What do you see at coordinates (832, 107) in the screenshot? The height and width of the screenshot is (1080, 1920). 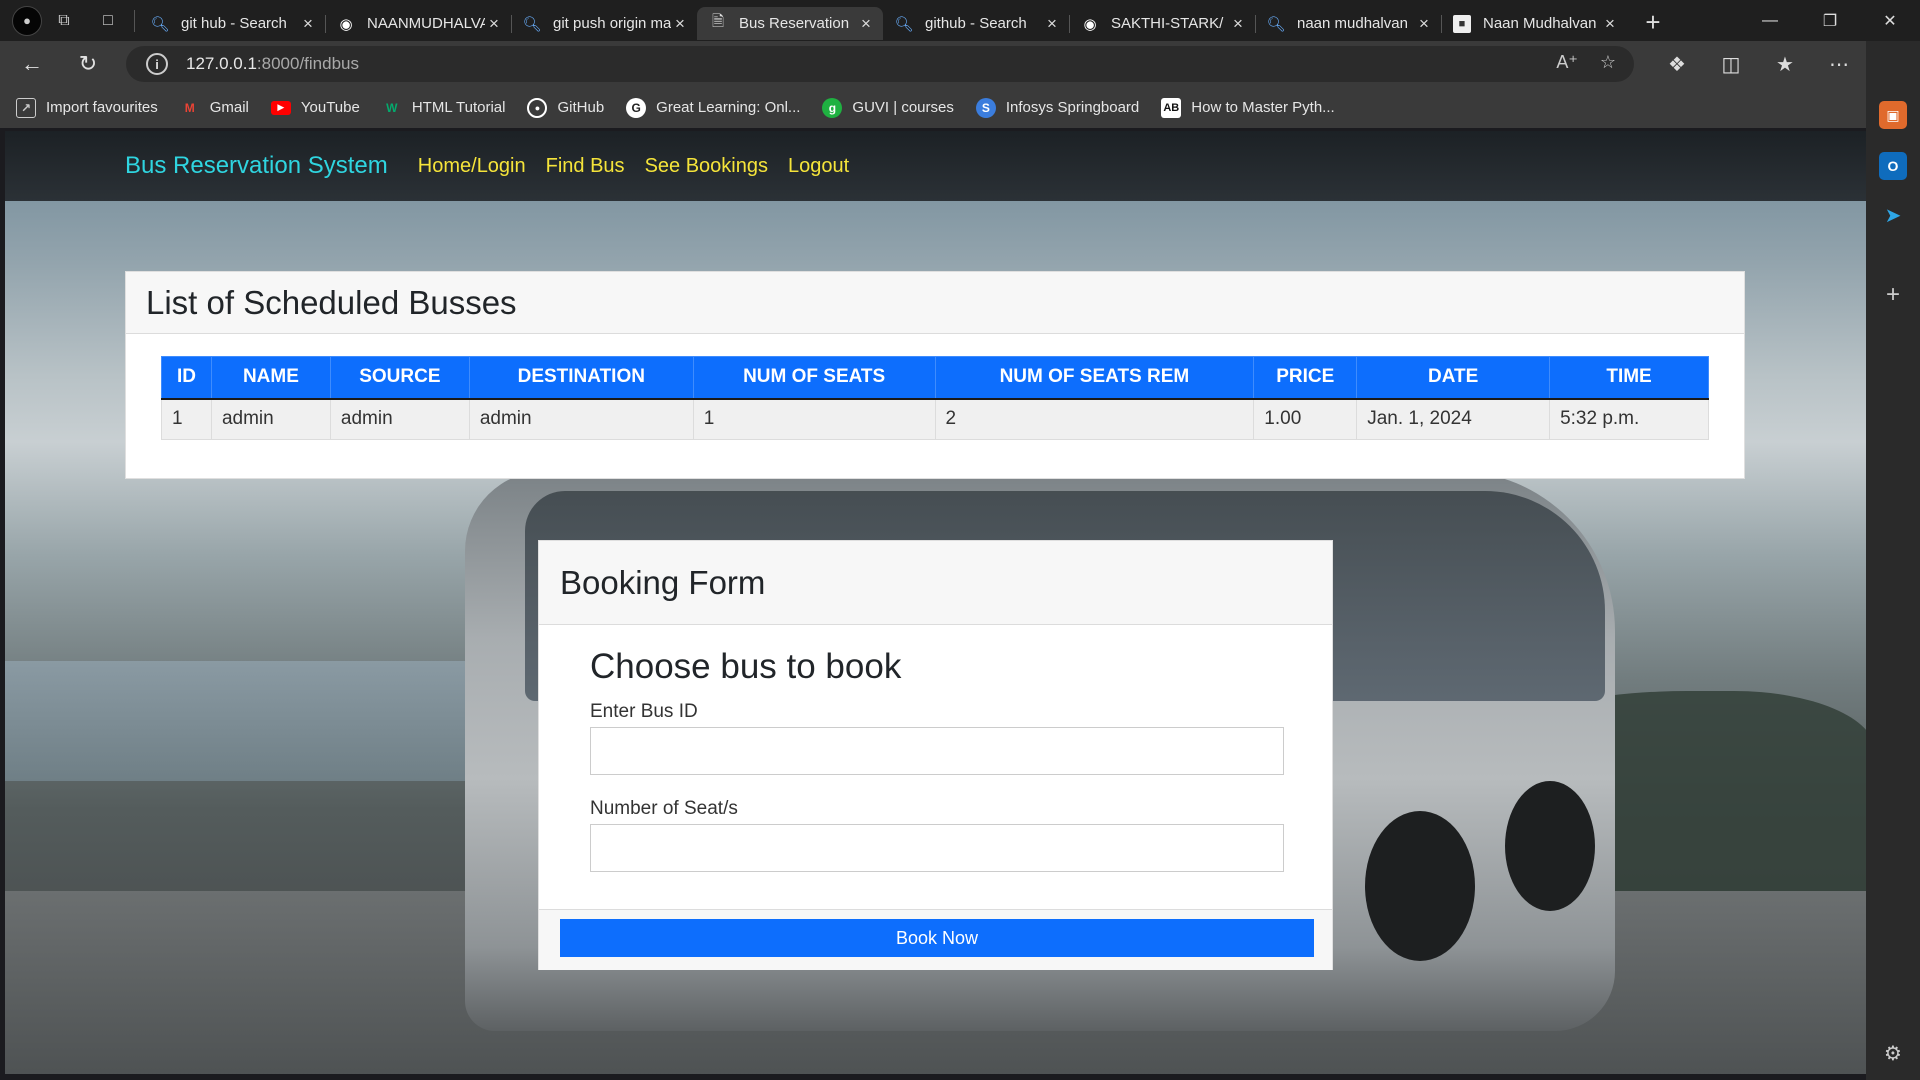 I see `guvi-icon: g` at bounding box center [832, 107].